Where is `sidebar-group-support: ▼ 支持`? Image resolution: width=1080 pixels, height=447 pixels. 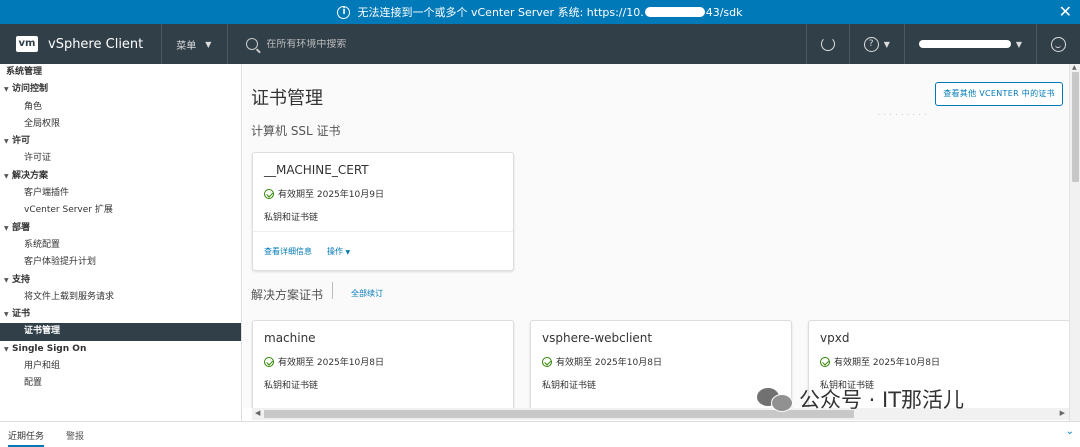
sidebar-group-support: ▼ 支持 is located at coordinates (120, 280).